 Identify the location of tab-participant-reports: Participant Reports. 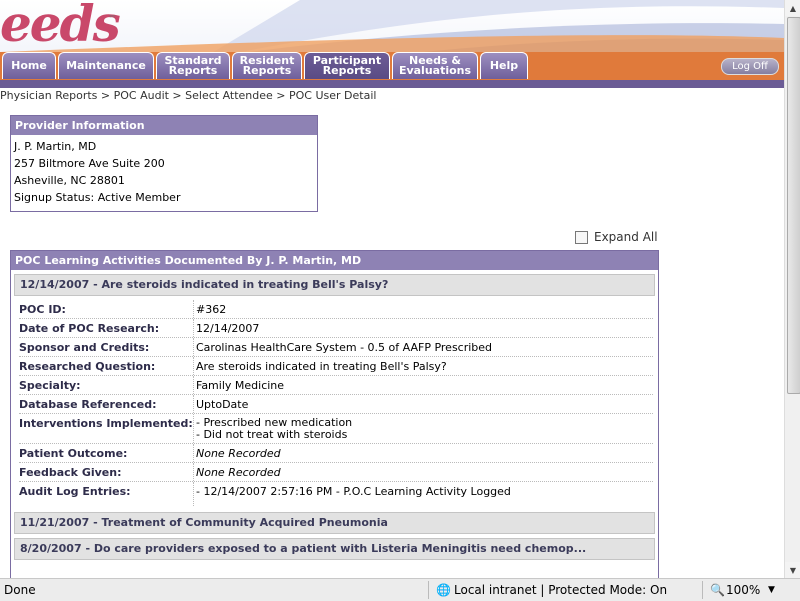
(347, 65).